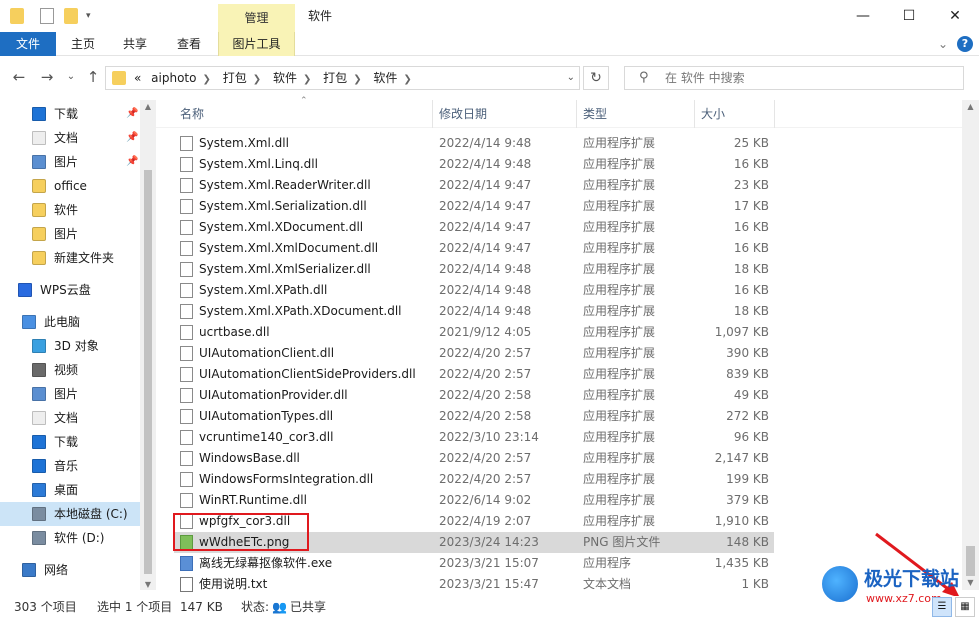  I want to click on sidebar-item: 文档, so click(70, 418).